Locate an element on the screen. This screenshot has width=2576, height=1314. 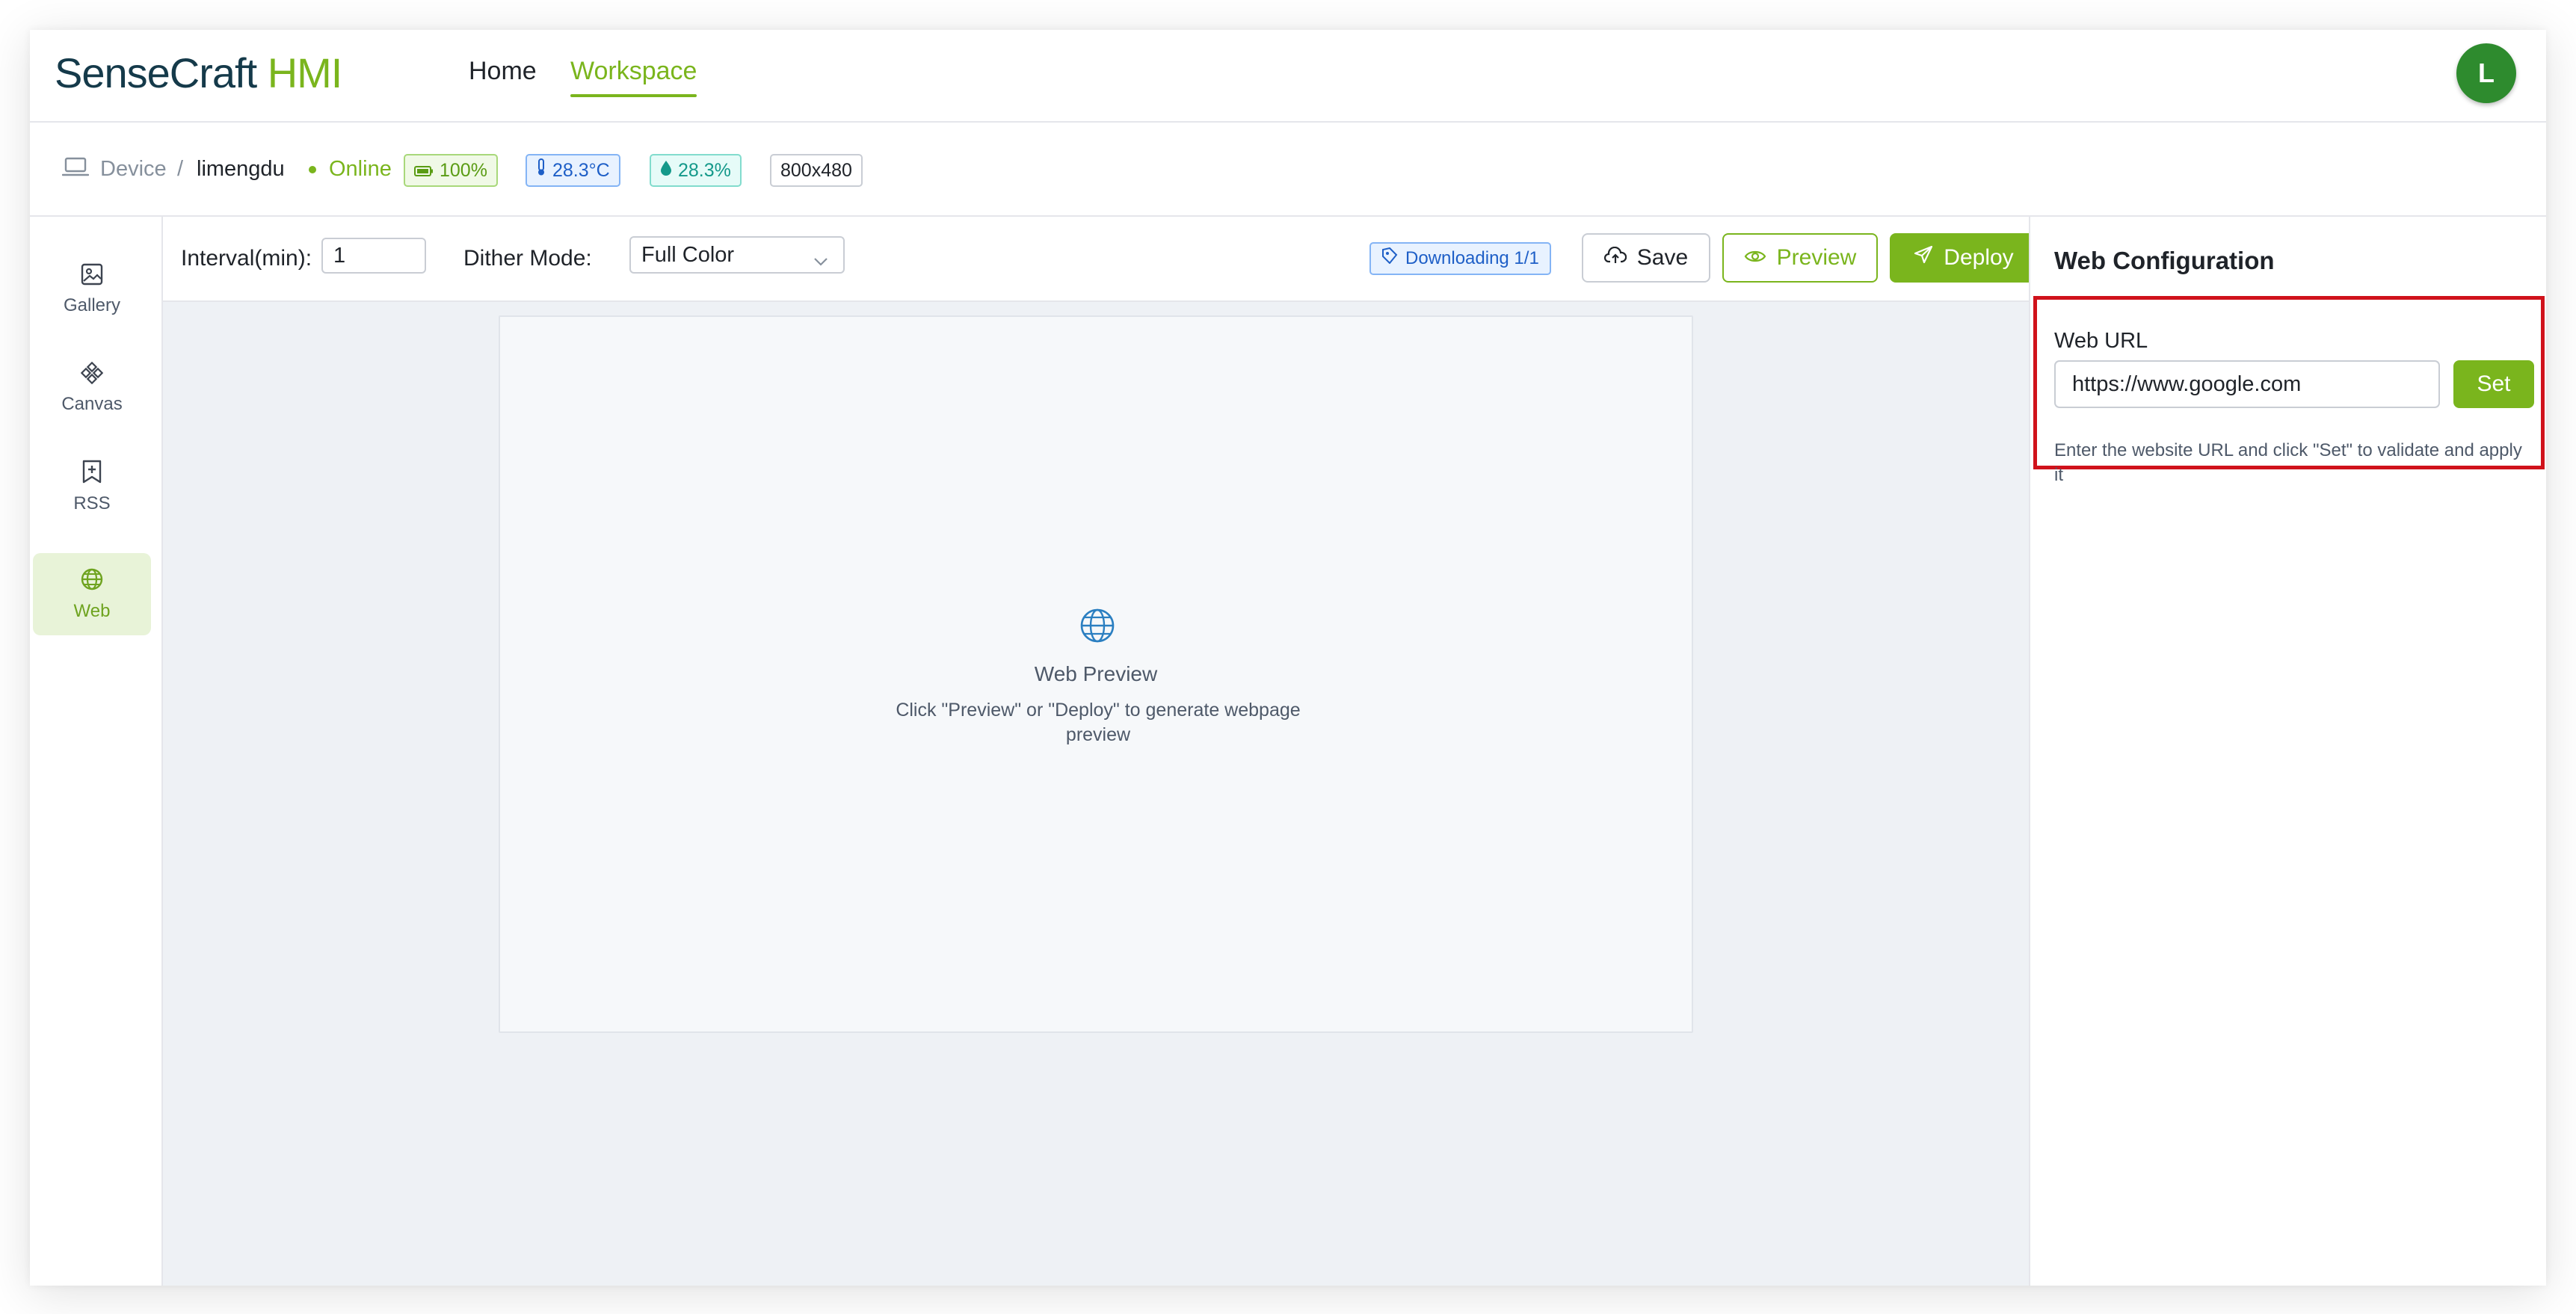
sidebar-item-canvas: Canvas is located at coordinates (92, 388).